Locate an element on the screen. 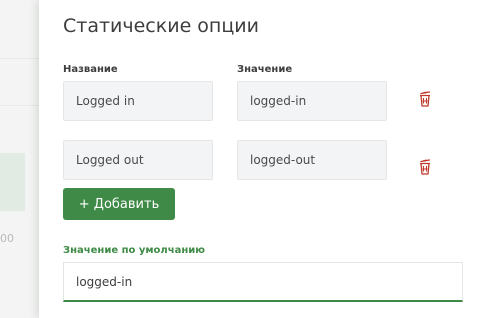 This screenshot has height=318, width=493. value-column-label: Значение is located at coordinates (265, 69).